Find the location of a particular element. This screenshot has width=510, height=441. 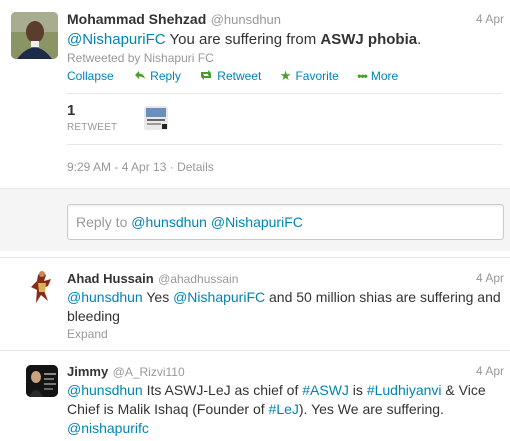

favorite-button: ★ Favorite is located at coordinates (309, 76).